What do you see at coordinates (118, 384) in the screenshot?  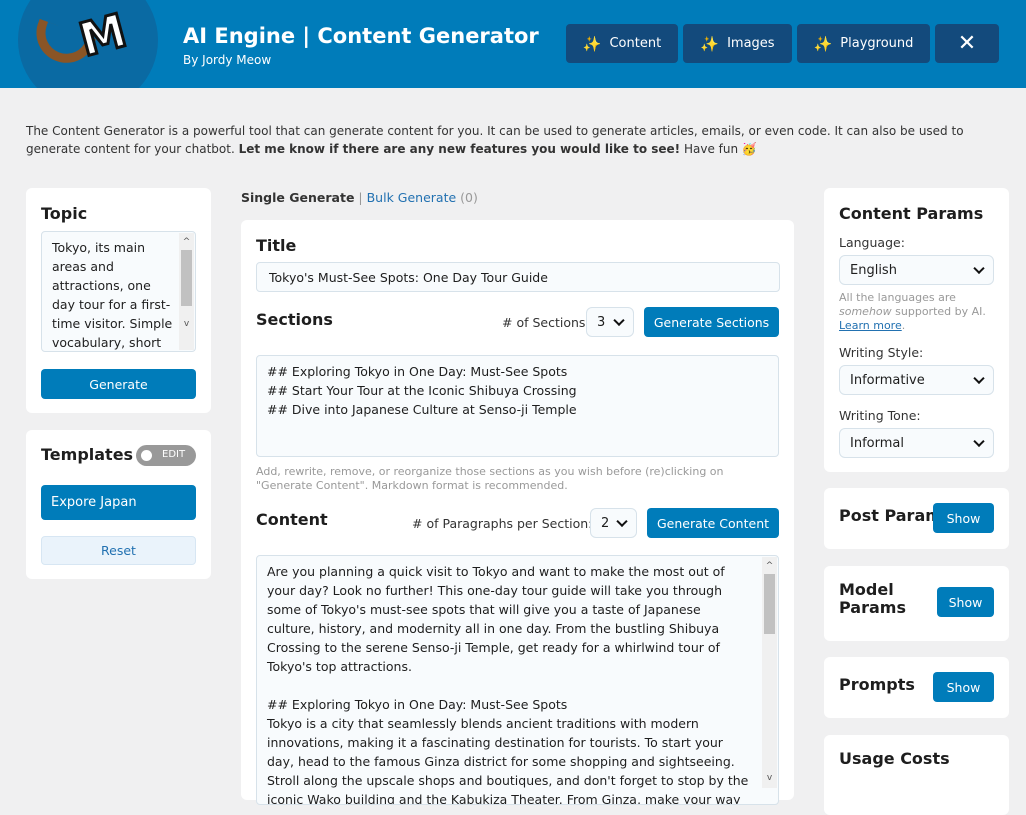 I see `generate-button: Generate` at bounding box center [118, 384].